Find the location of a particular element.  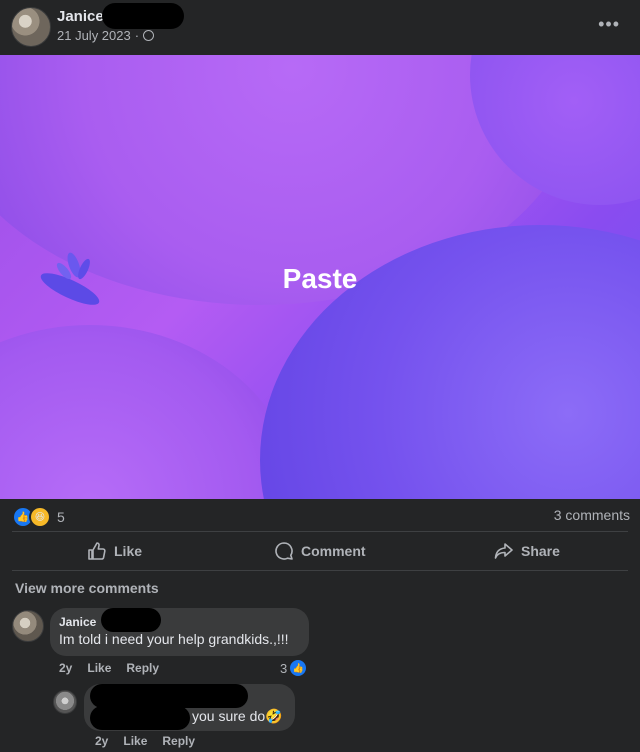

comment-time: 2y is located at coordinates (65, 668).